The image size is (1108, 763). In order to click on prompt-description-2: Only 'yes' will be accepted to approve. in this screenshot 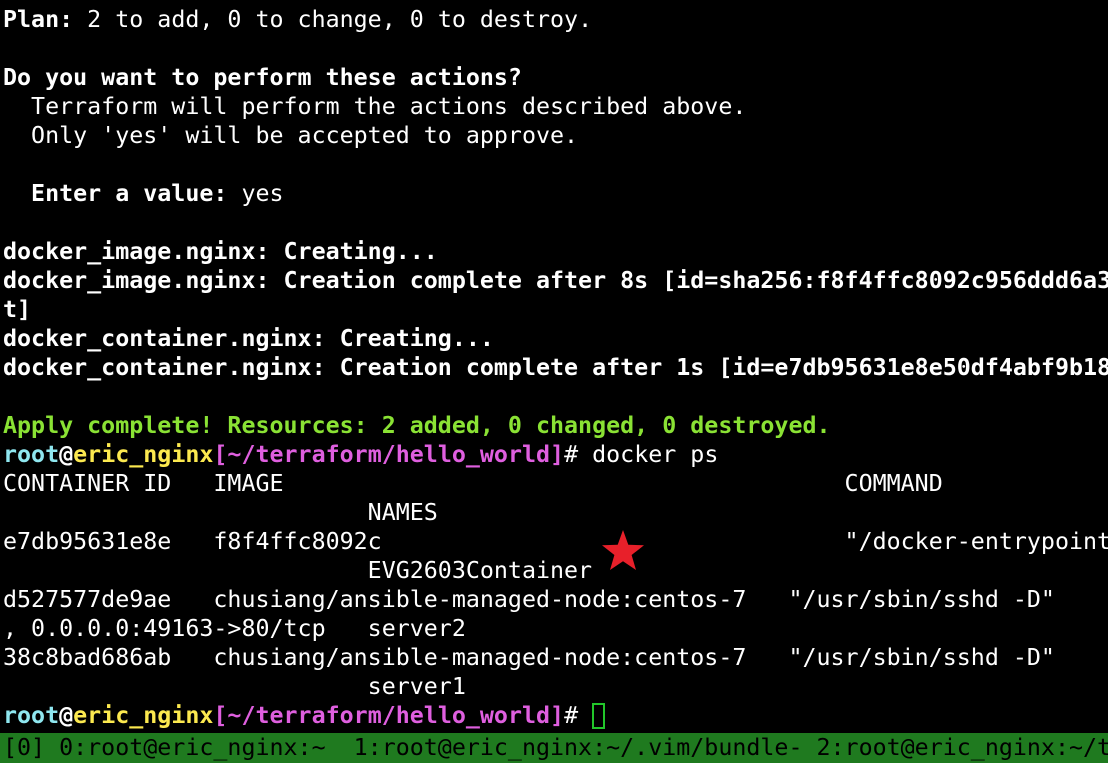, I will do `click(291, 135)`.